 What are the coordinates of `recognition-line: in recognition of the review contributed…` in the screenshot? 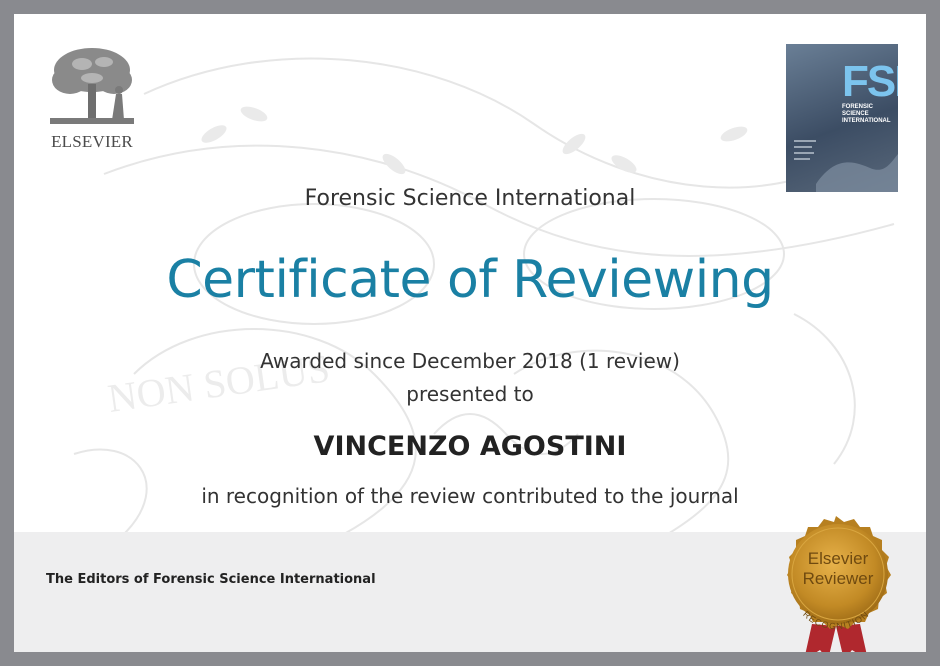 It's located at (470, 496).